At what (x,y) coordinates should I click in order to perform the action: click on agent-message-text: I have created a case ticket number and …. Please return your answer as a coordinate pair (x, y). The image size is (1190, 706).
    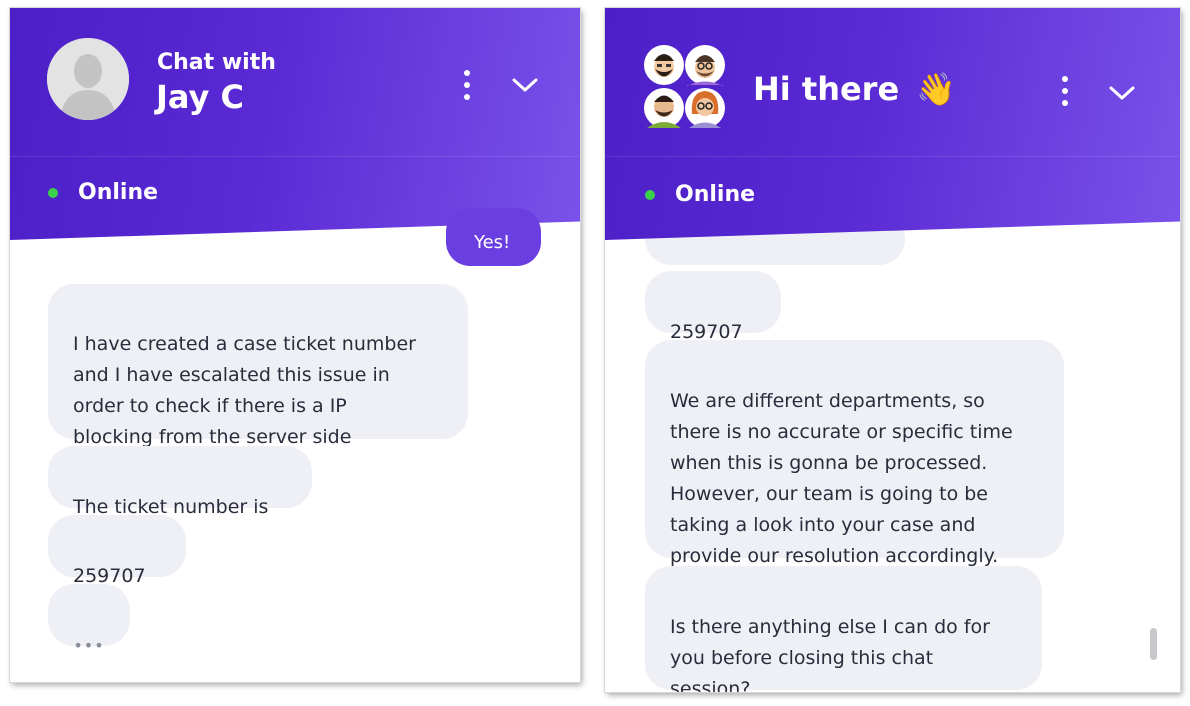
    Looking at the image, I should click on (244, 390).